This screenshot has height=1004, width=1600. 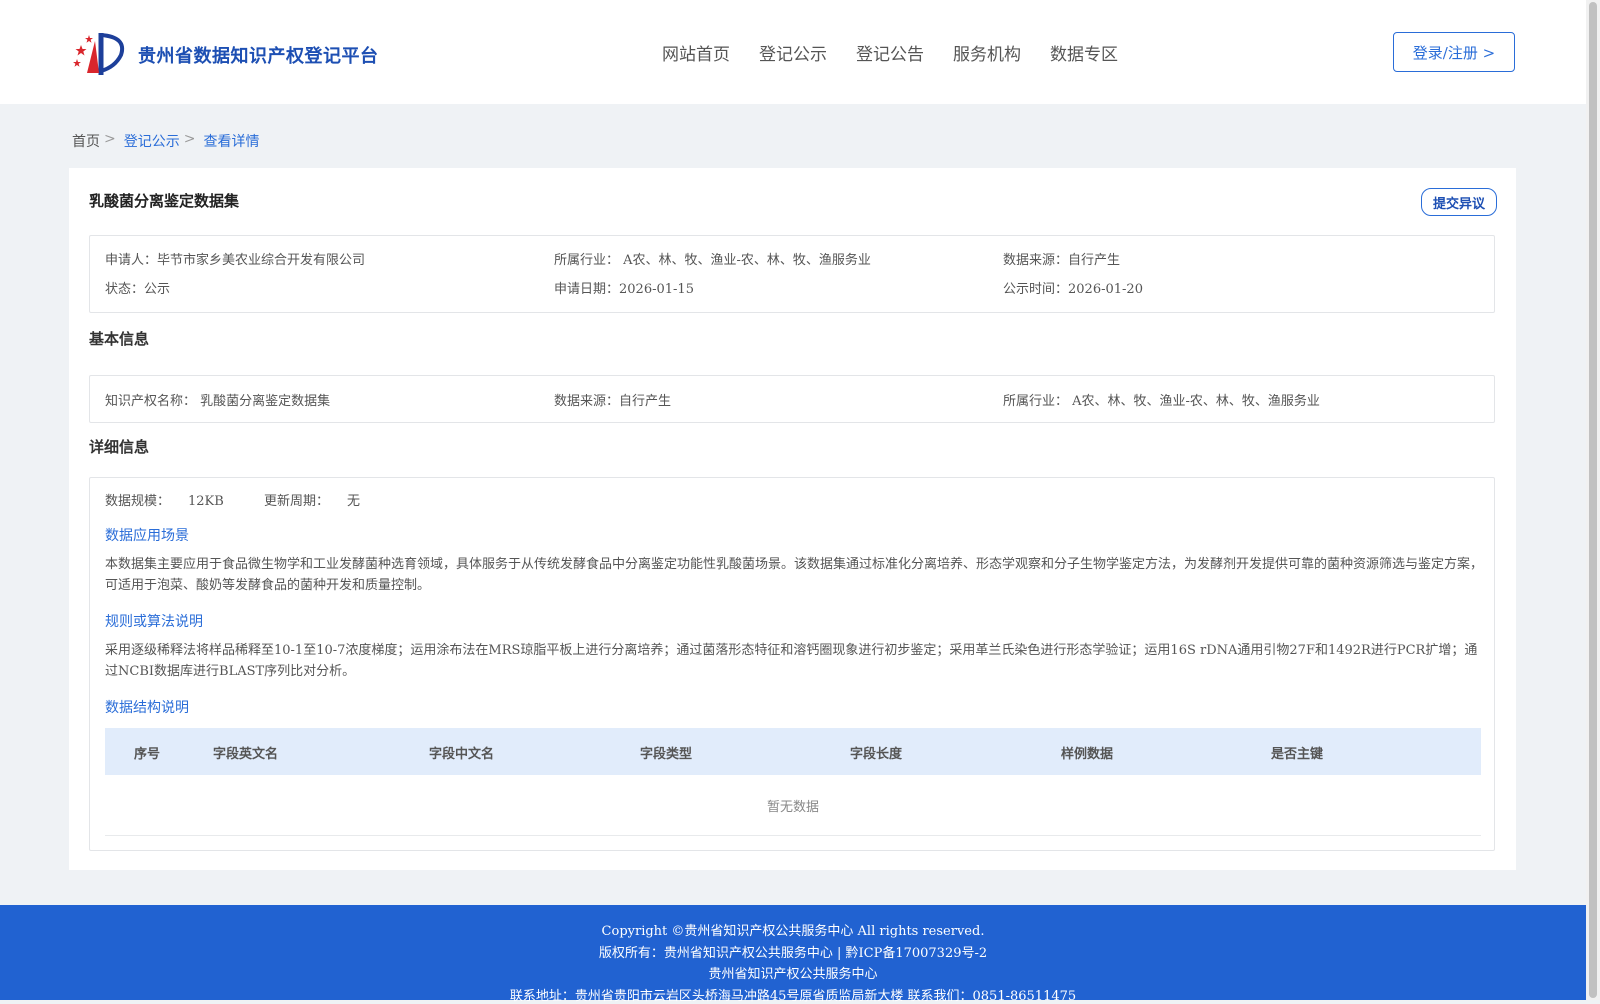 I want to click on apply-date-field: 申请日期：2026-01-15, so click(x=624, y=287).